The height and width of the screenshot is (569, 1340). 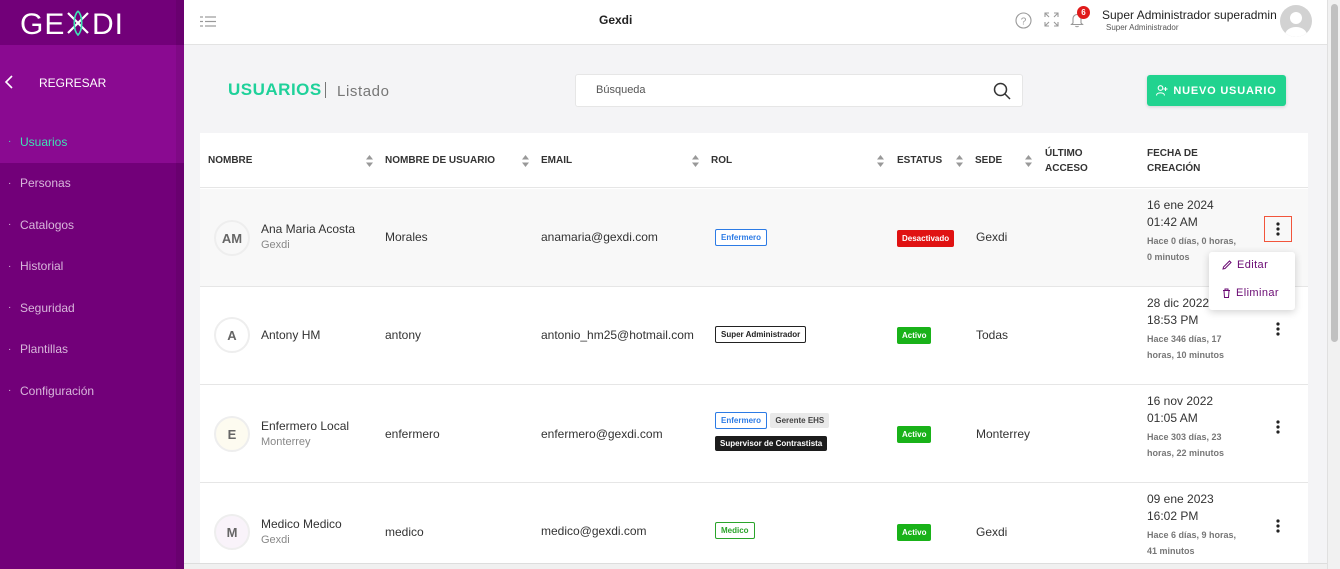 What do you see at coordinates (92, 142) in the screenshot?
I see `sidebar-item-usuarios: · Usuarios` at bounding box center [92, 142].